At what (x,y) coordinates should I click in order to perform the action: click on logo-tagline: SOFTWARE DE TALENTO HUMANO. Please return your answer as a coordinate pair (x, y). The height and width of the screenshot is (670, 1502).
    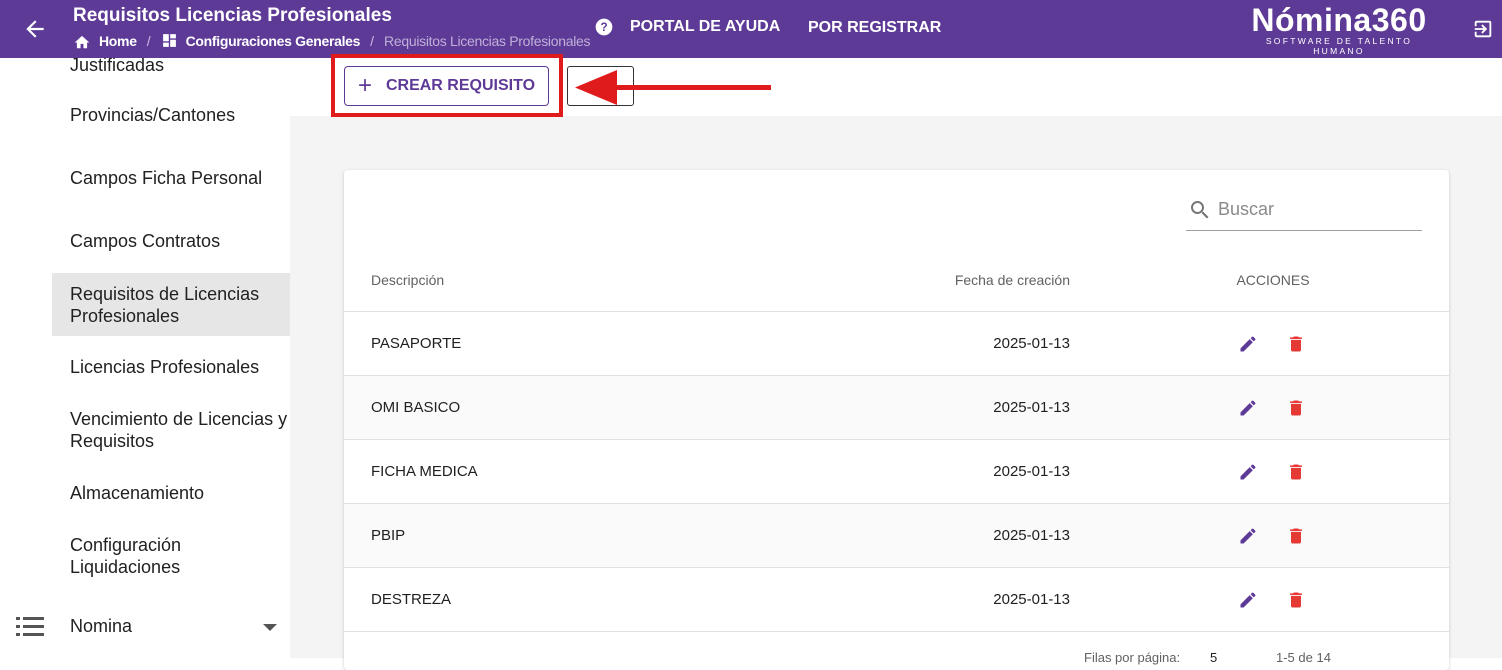
    Looking at the image, I should click on (1339, 46).